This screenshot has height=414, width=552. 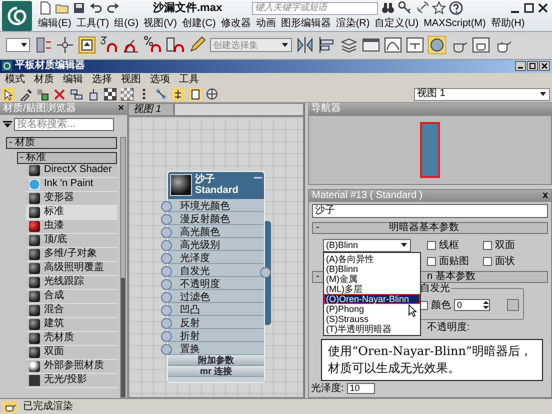 What do you see at coordinates (266, 23) in the screenshot?
I see `menu-item: 动画` at bounding box center [266, 23].